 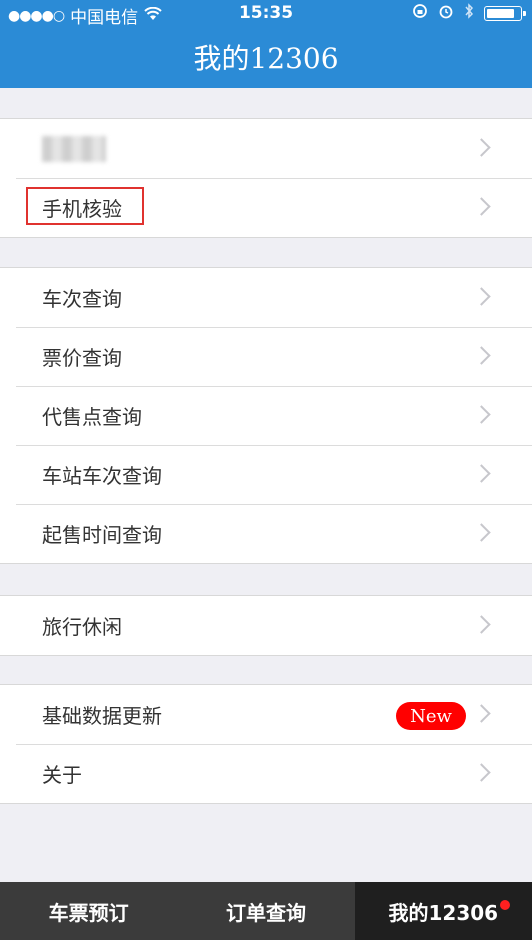 I want to click on station-query-label: 车站车次查询, so click(x=102, y=476).